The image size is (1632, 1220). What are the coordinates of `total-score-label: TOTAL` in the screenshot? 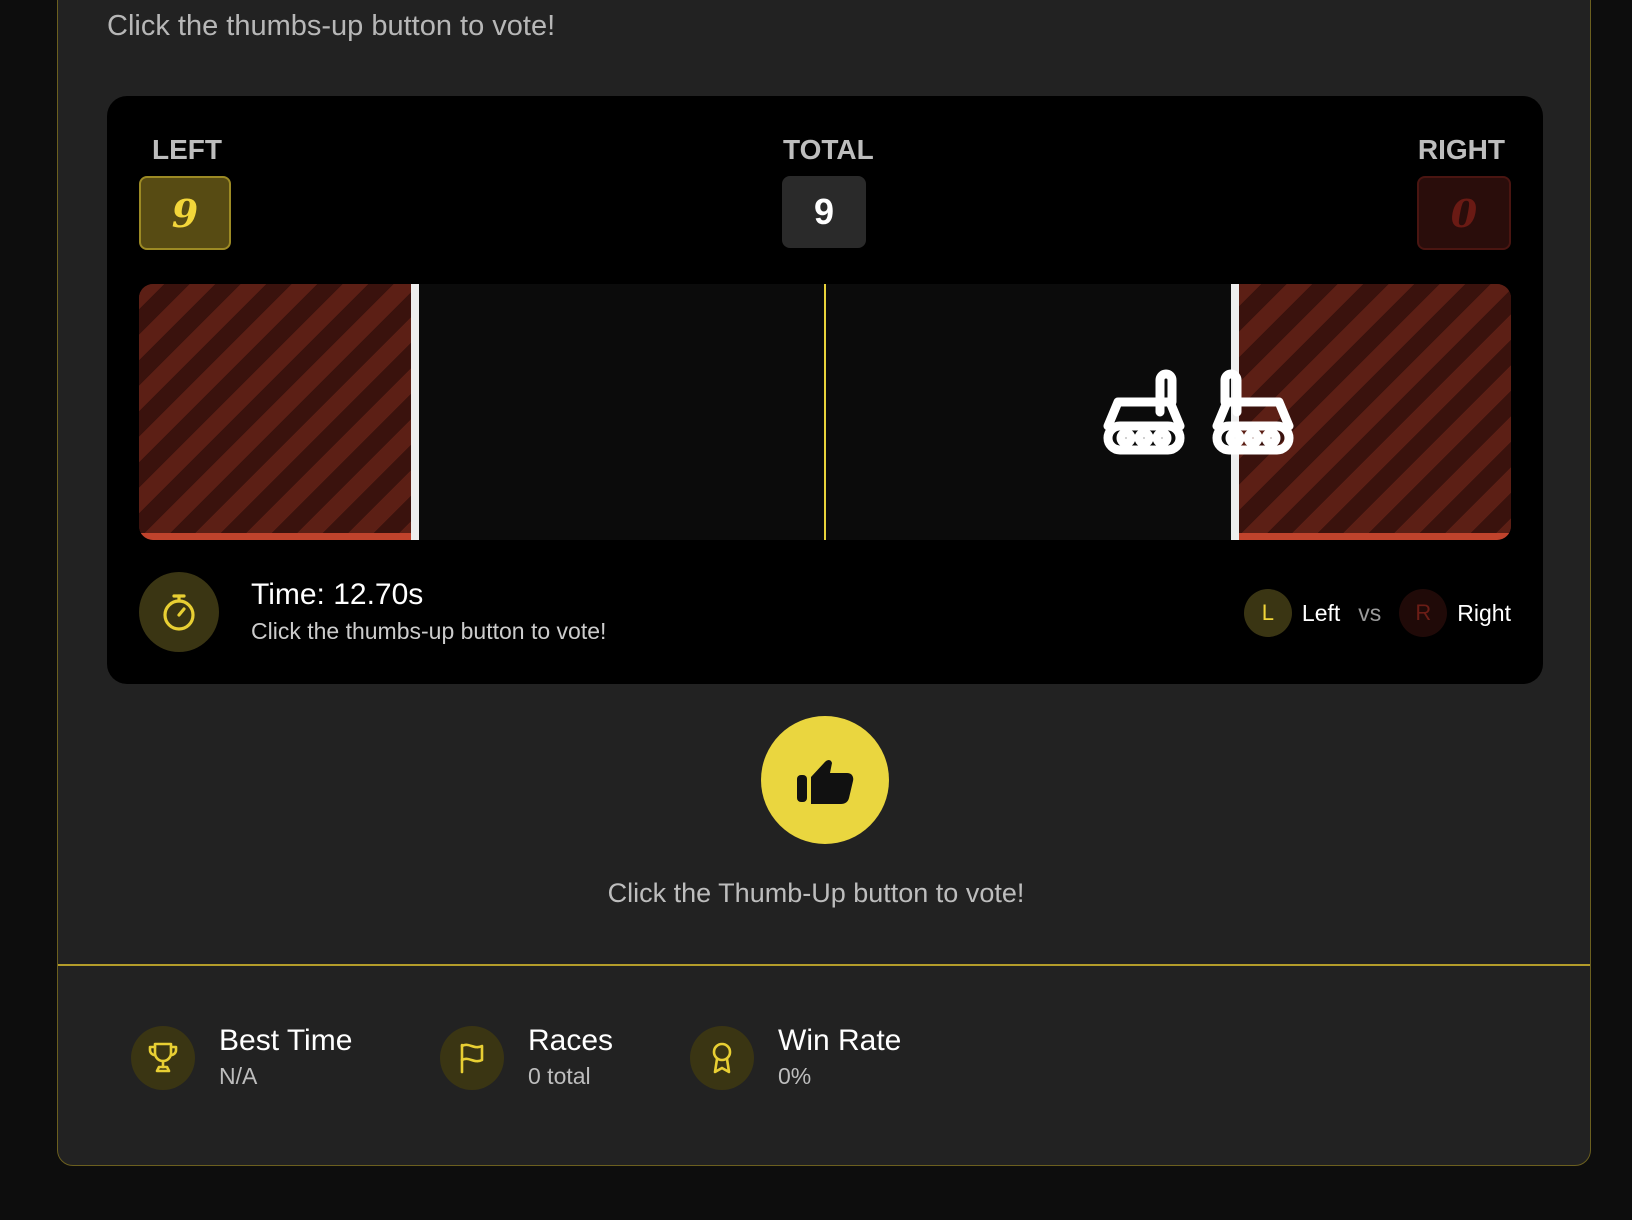 It's located at (828, 149).